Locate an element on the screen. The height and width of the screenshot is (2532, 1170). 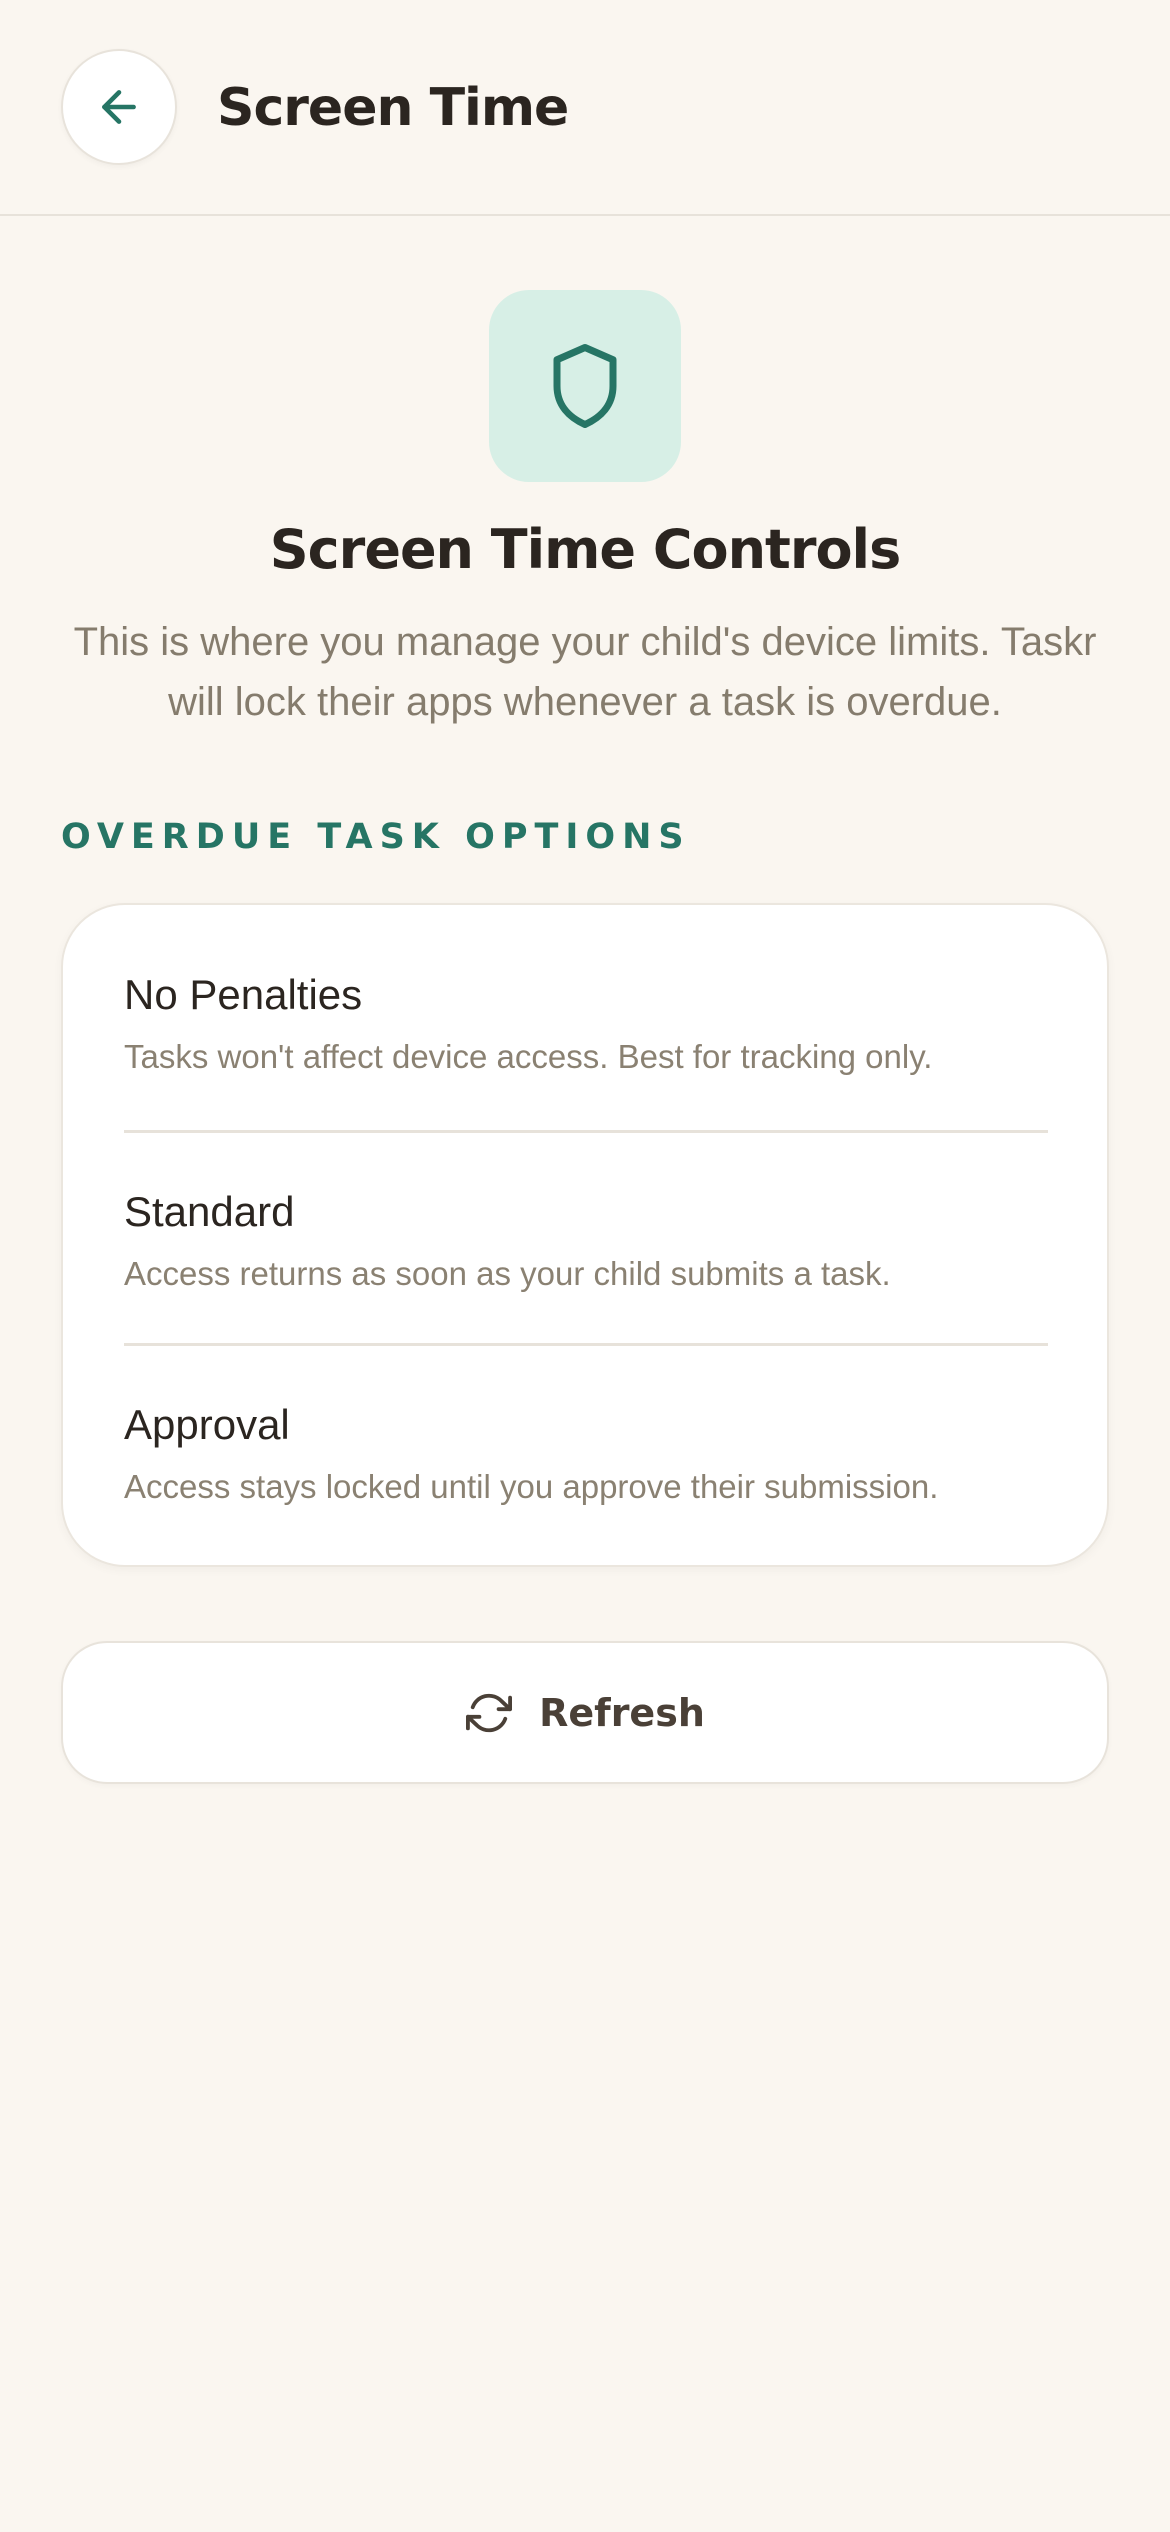
hero-icon-tile is located at coordinates (585, 386).